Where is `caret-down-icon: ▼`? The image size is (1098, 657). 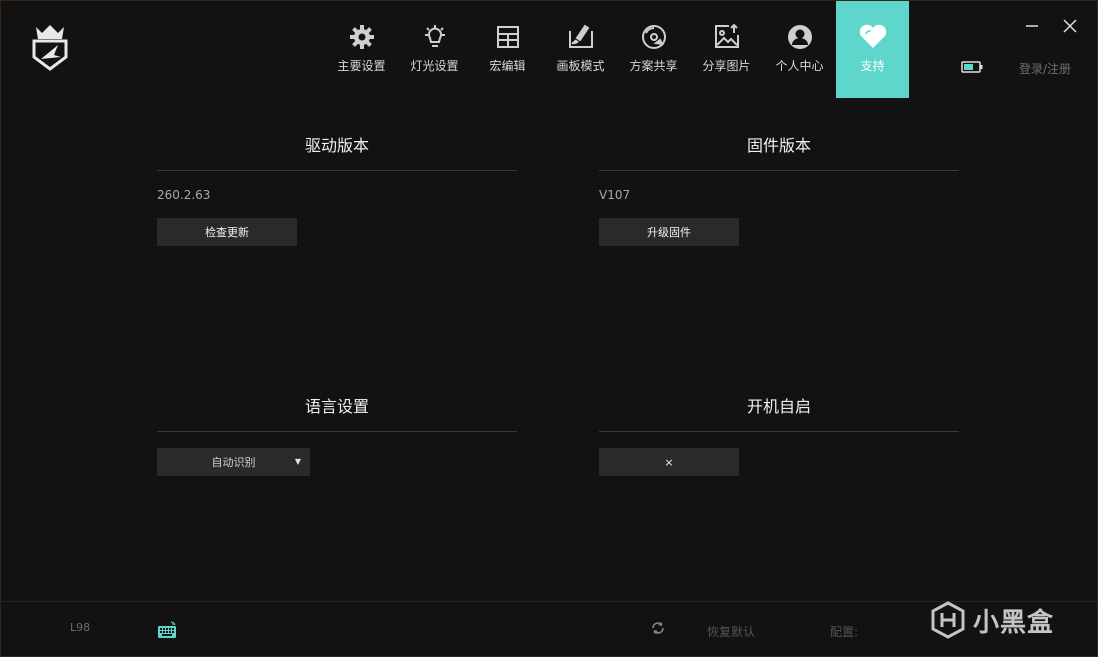 caret-down-icon: ▼ is located at coordinates (297, 461).